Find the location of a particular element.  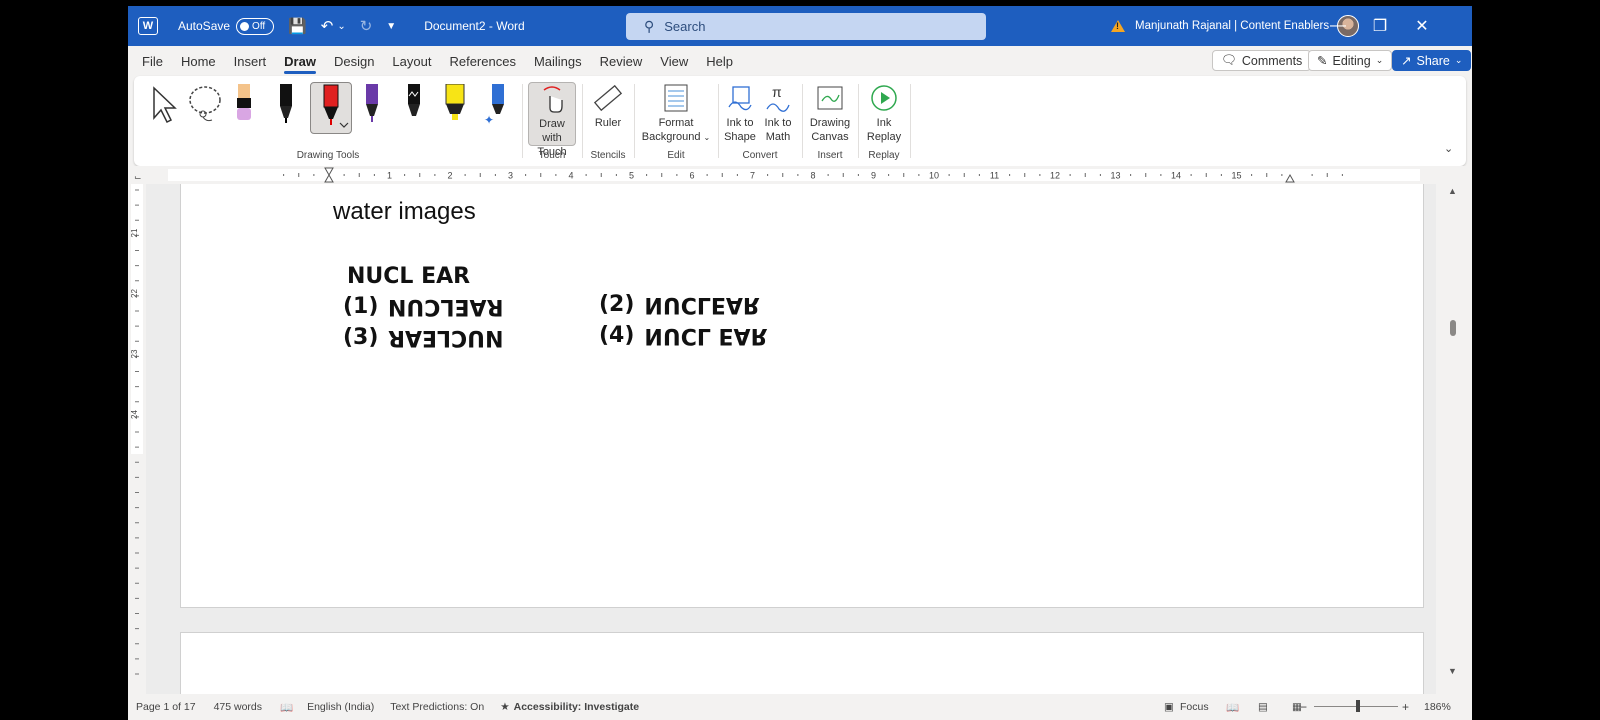

share-label: Share is located at coordinates (1433, 60).